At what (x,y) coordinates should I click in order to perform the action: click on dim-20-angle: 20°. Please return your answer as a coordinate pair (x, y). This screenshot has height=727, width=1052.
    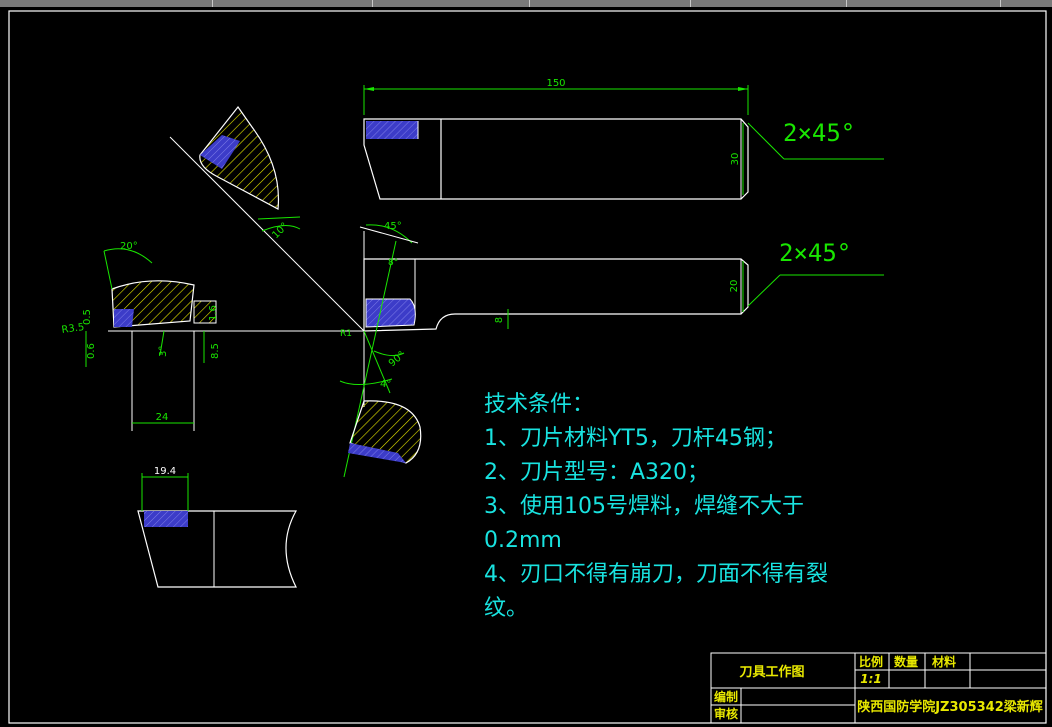
    Looking at the image, I should click on (129, 246).